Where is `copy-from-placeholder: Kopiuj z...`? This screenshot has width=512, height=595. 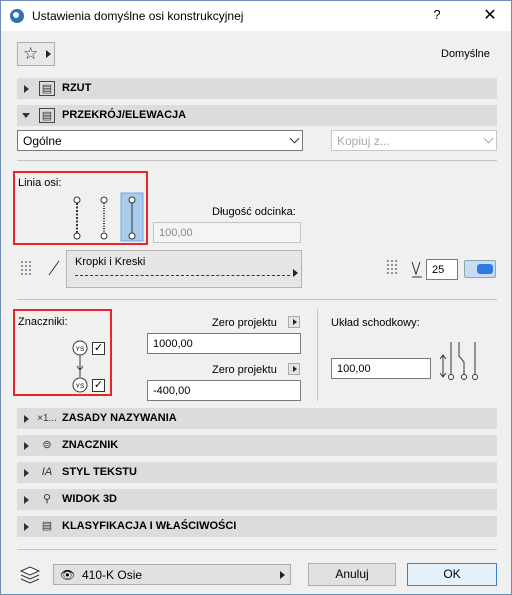 copy-from-placeholder: Kopiuj z... is located at coordinates (363, 141).